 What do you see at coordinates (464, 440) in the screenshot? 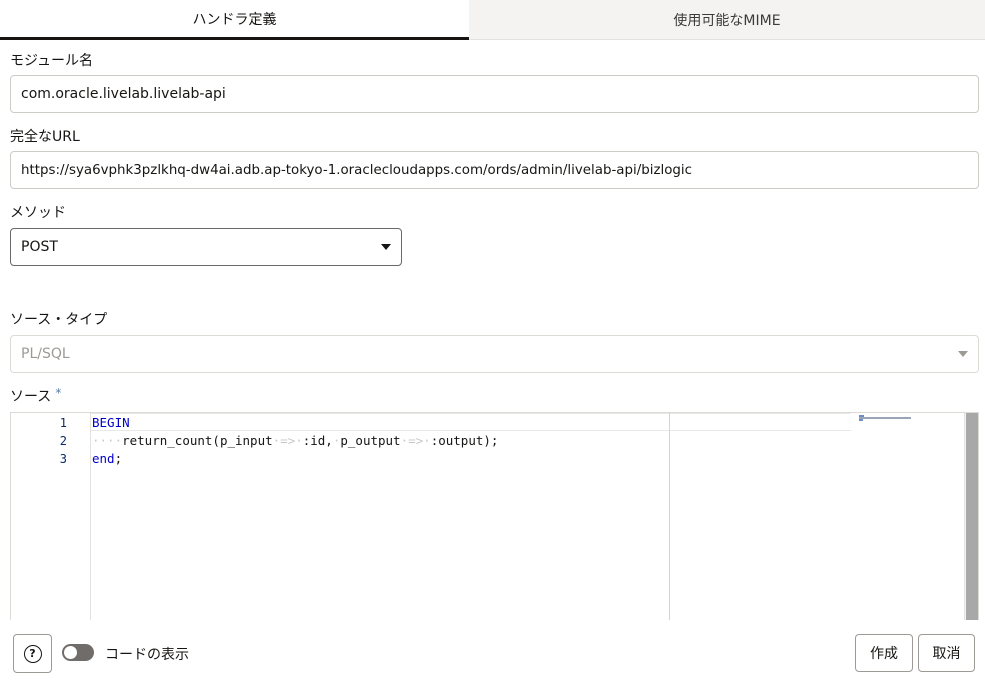
I see `code-token: :output);` at bounding box center [464, 440].